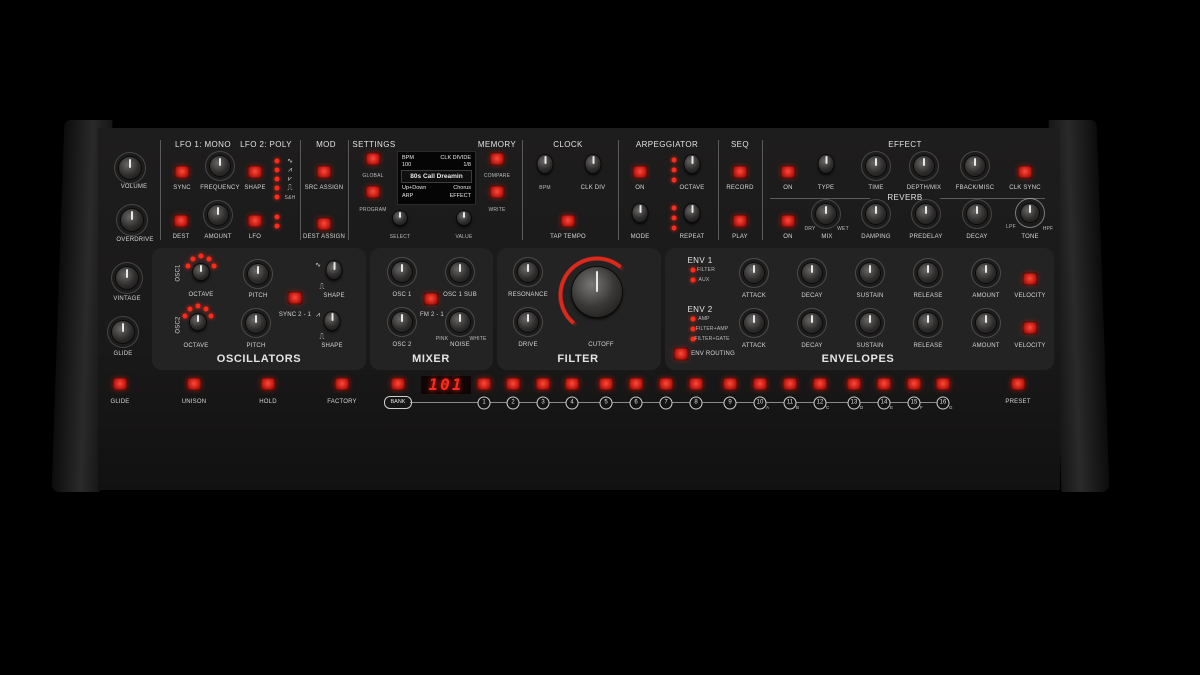 The width and height of the screenshot is (1200, 675). What do you see at coordinates (986, 273) in the screenshot?
I see `env1-amount-knob` at bounding box center [986, 273].